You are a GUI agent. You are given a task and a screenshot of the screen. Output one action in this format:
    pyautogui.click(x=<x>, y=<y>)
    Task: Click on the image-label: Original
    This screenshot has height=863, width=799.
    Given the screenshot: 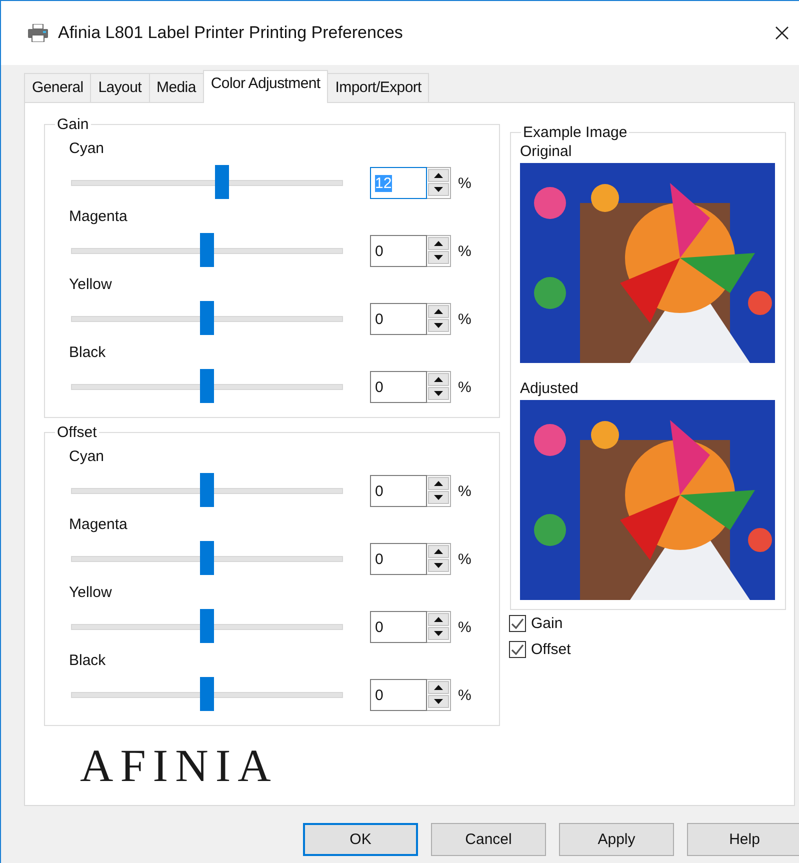 What is the action you would take?
    pyautogui.click(x=546, y=152)
    